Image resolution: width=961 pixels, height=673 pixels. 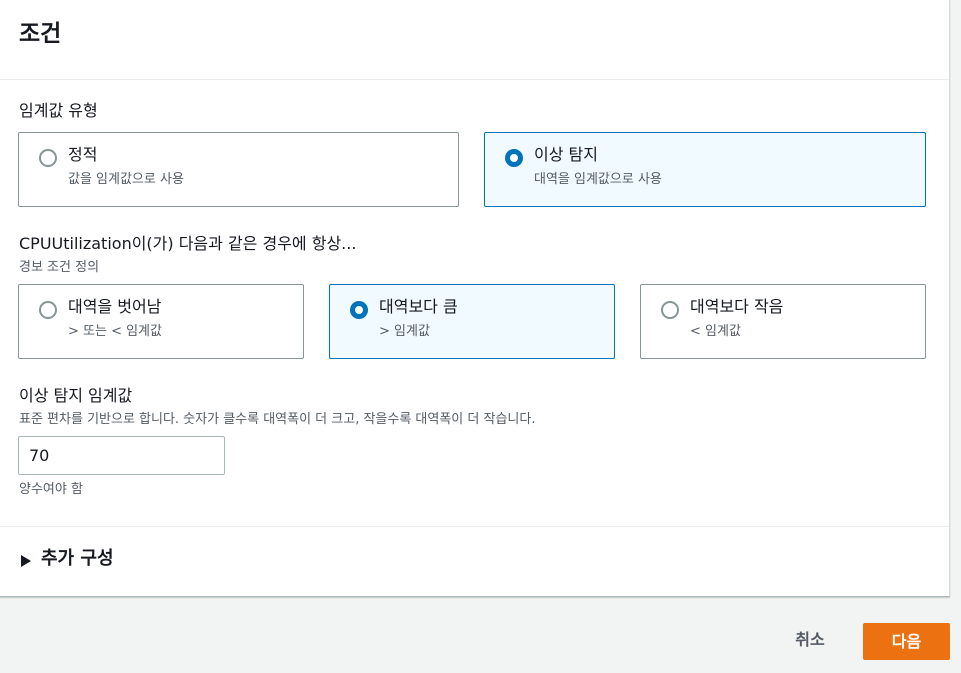 What do you see at coordinates (783, 321) in the screenshot?
I see `condition-lower-than-band-option: 대역보다 작음 < 임계값` at bounding box center [783, 321].